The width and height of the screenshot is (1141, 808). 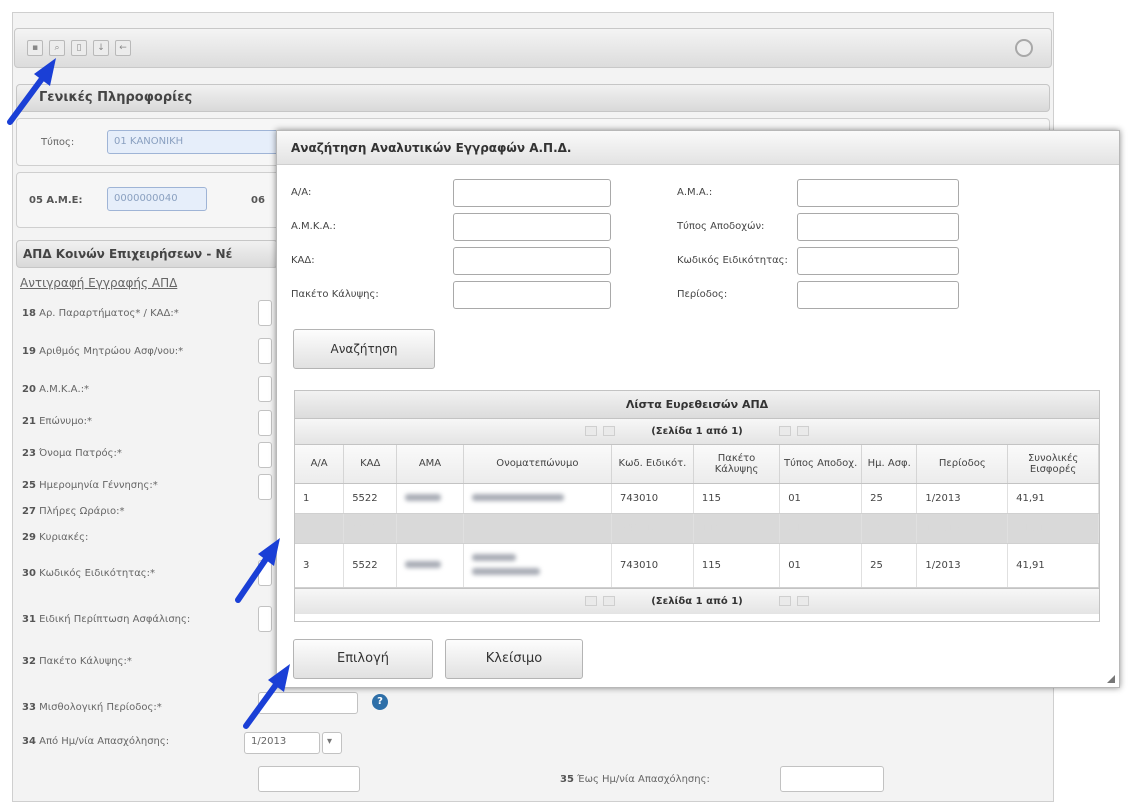 What do you see at coordinates (332, 743) in the screenshot?
I see `chevron-down-icon: ▾` at bounding box center [332, 743].